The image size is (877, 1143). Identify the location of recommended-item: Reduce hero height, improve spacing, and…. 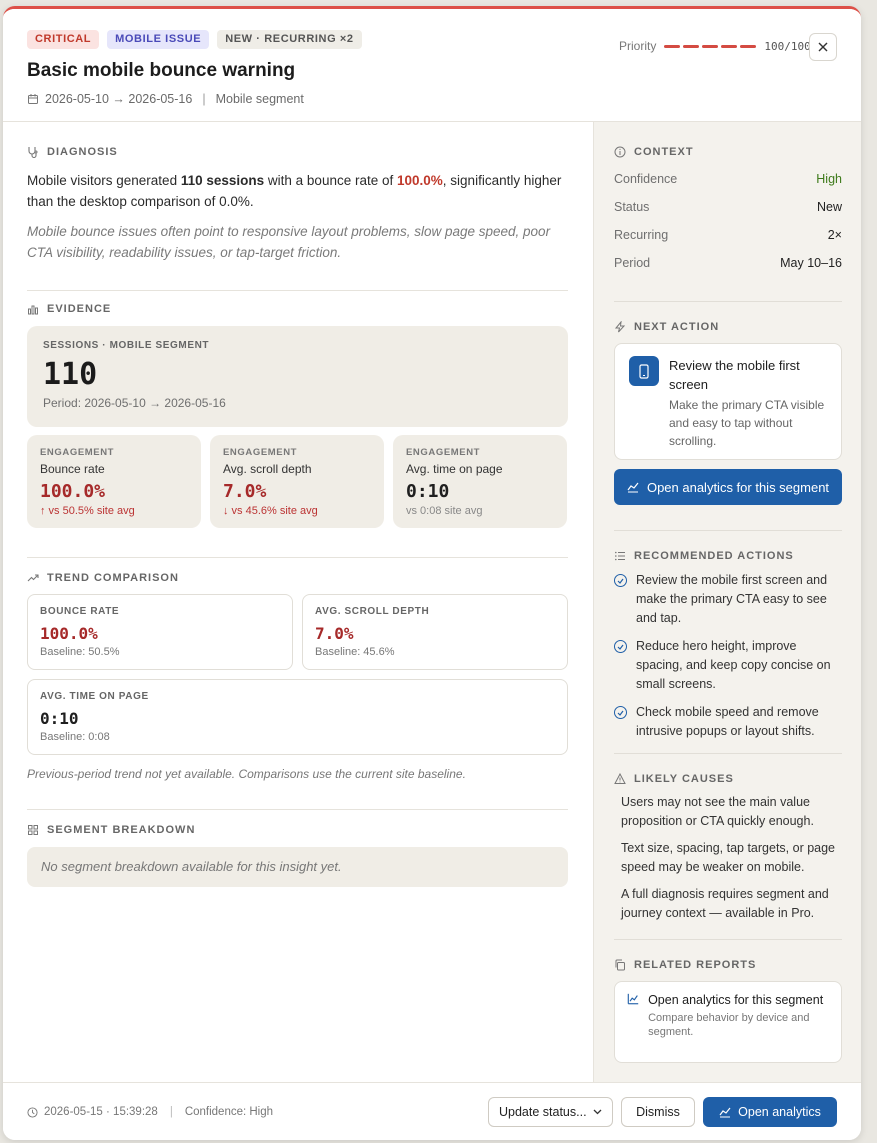
(728, 665).